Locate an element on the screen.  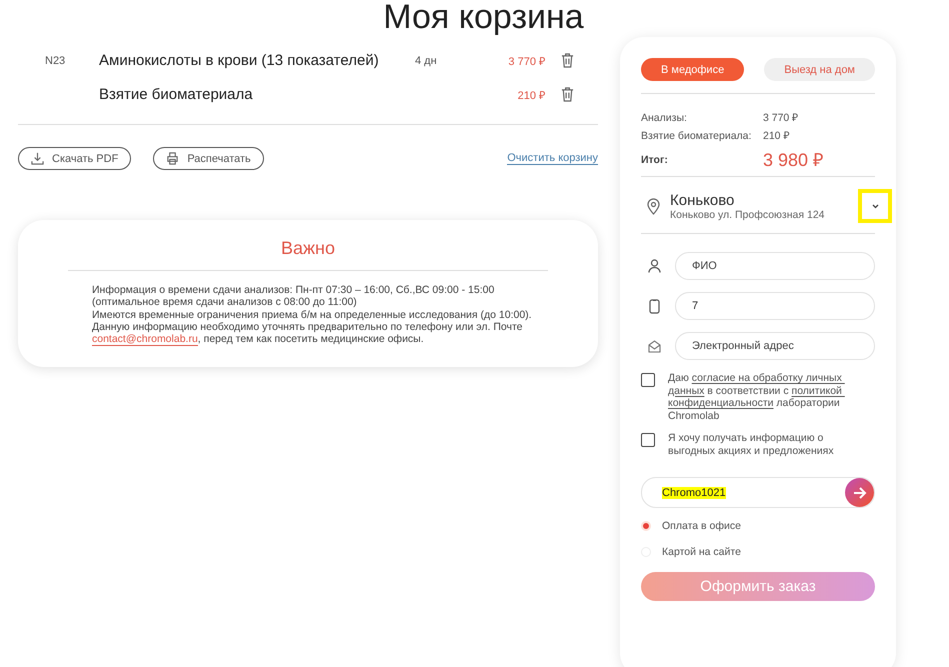
action-button: Распечатать is located at coordinates (208, 158).